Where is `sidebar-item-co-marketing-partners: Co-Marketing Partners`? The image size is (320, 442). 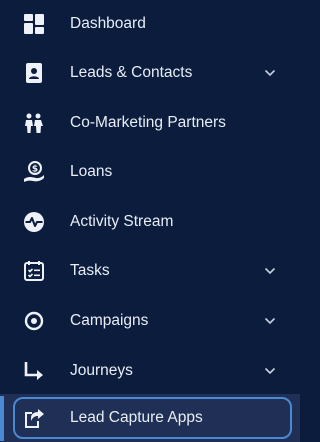 sidebar-item-co-marketing-partners: Co-Marketing Partners is located at coordinates (150, 123).